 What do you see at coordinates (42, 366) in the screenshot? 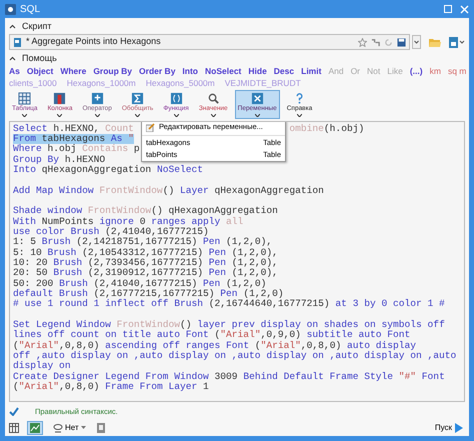
I see `code-line: display on` at bounding box center [42, 366].